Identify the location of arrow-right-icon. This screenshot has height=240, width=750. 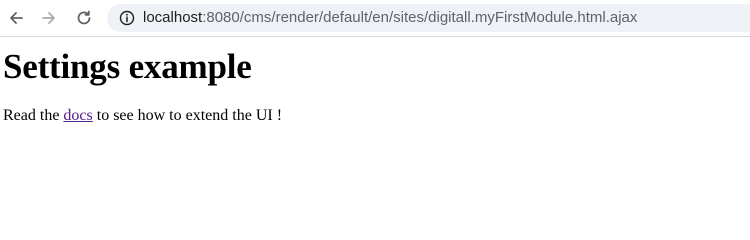
(48, 18).